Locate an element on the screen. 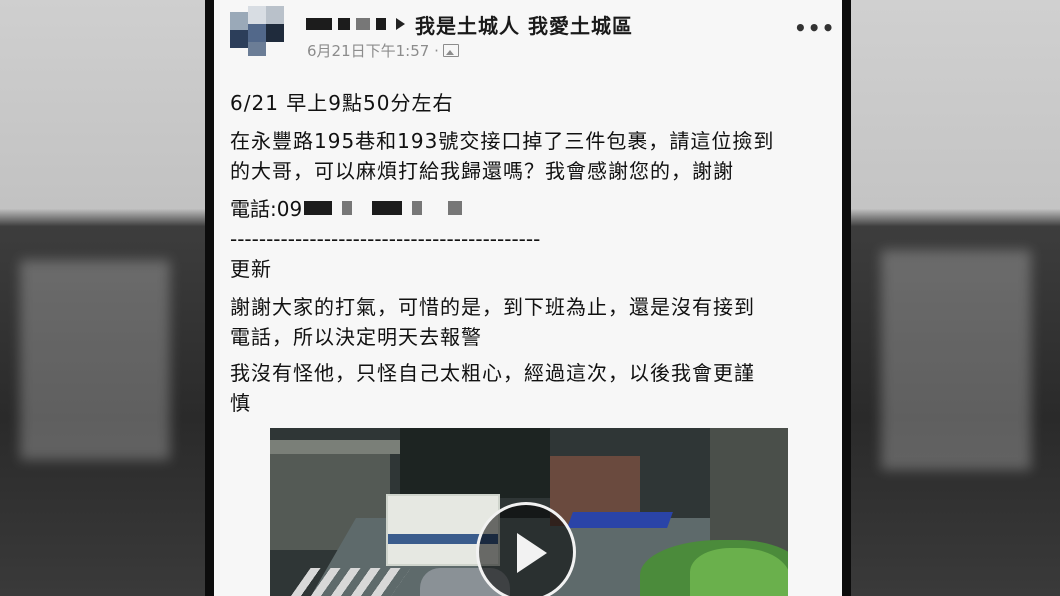 The width and height of the screenshot is (1060, 596). post-text-line: 的大哥，可以麻煩打給我歸還嗎？我會感謝您的，謝謝 is located at coordinates (482, 171).